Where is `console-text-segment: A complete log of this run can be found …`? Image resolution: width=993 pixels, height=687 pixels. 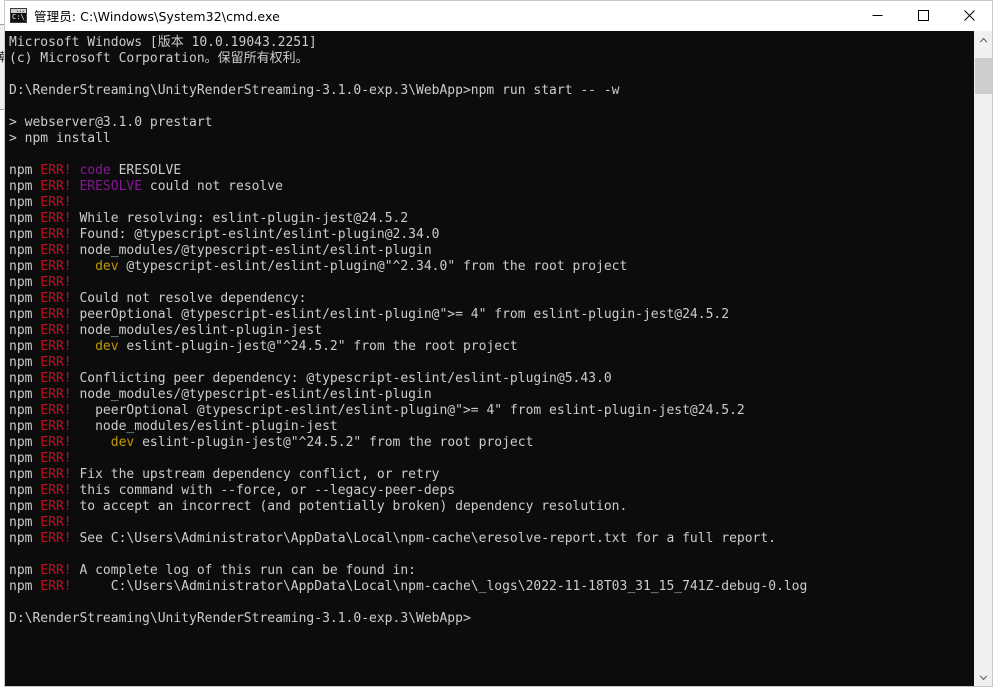
console-text-segment: A complete log of this run can be found … is located at coordinates (243, 570).